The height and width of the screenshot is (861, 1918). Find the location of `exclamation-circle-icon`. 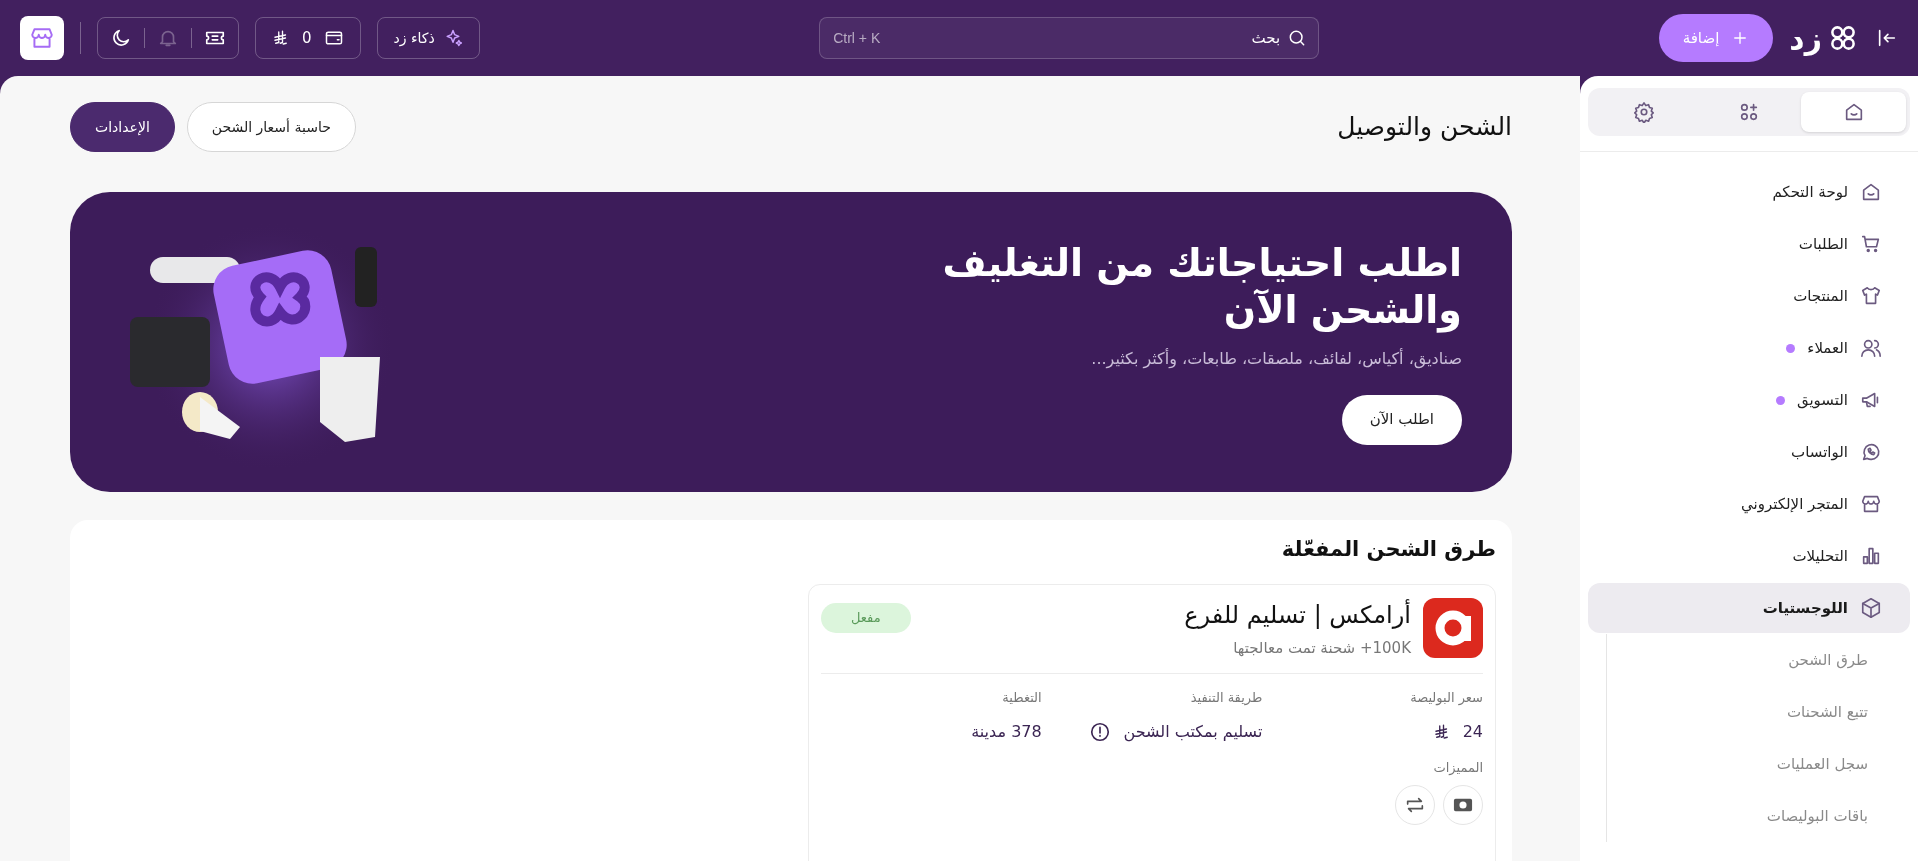

exclamation-circle-icon is located at coordinates (1100, 731).